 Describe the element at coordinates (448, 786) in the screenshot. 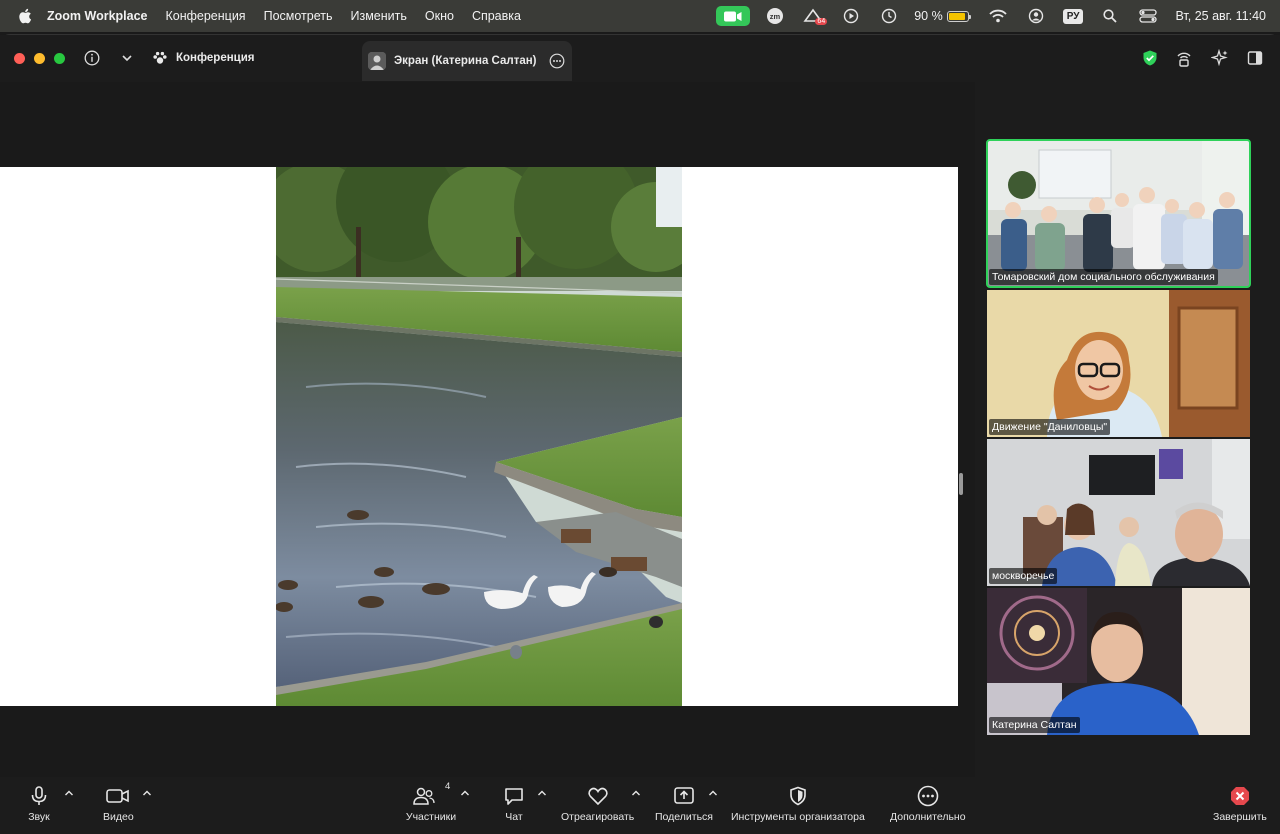

I see `participants-count: 4` at that location.